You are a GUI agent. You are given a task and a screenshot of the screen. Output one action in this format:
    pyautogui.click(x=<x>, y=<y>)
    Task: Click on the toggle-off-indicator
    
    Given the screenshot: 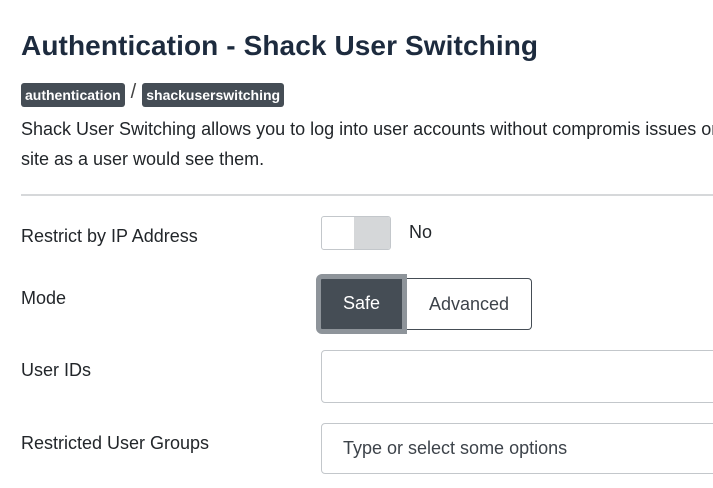 What is the action you would take?
    pyautogui.click(x=372, y=233)
    